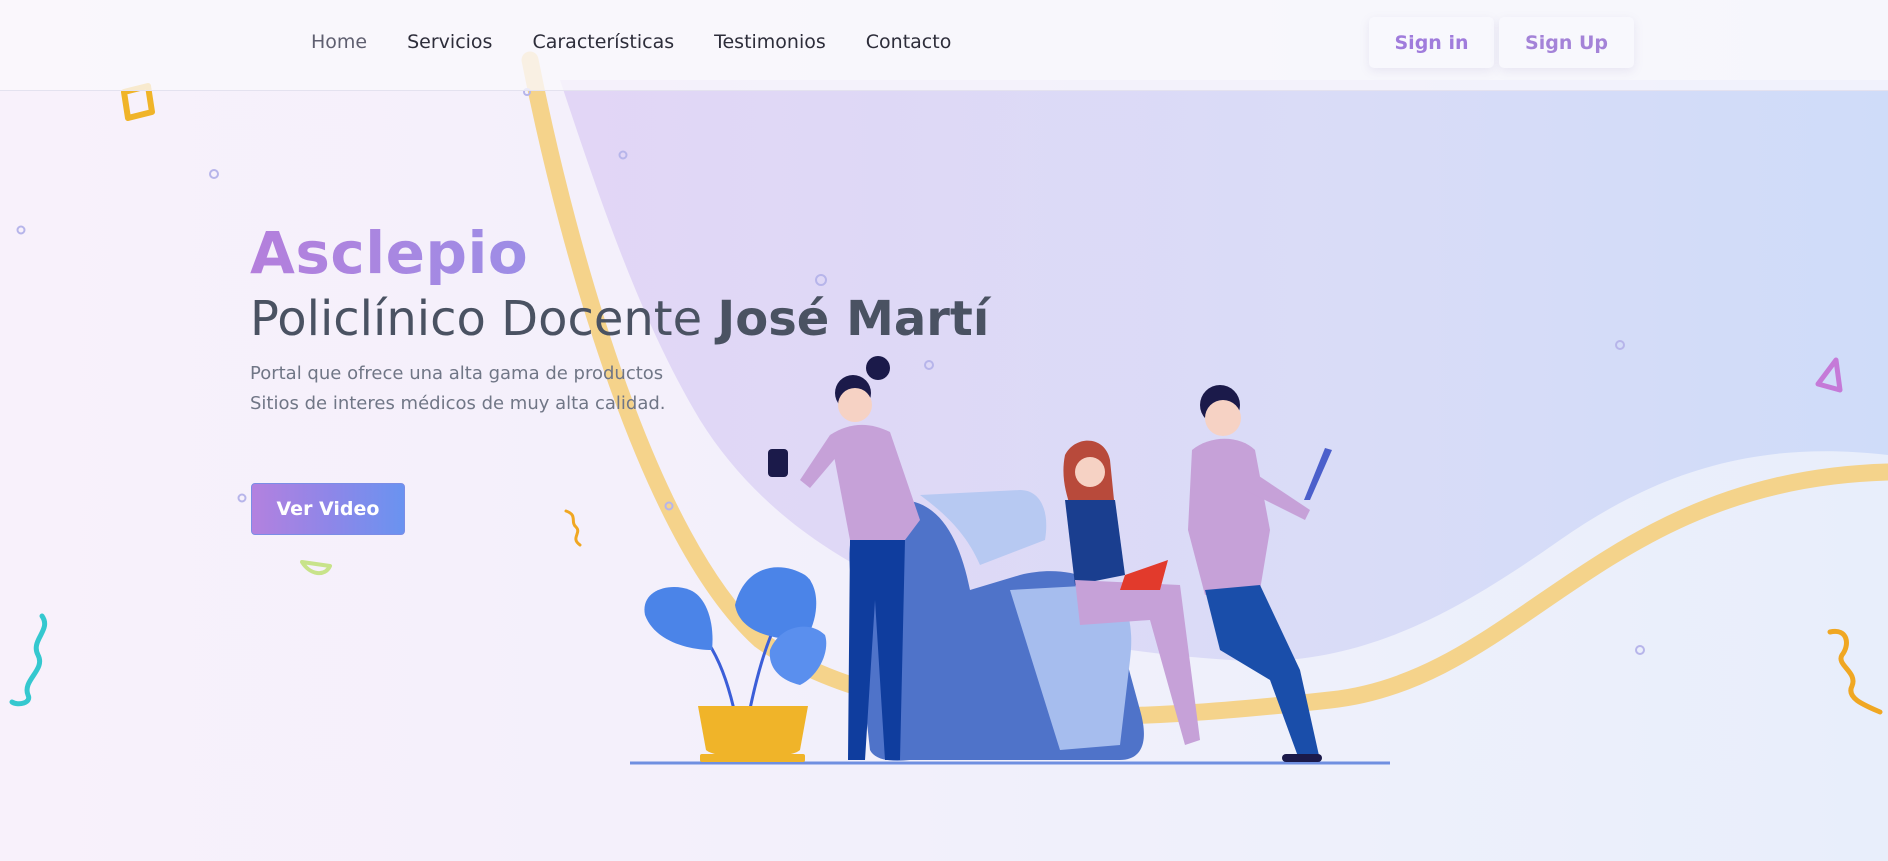 This screenshot has width=1888, height=861. What do you see at coordinates (1855, 671) in the screenshot?
I see `orange-squiggle-confetti` at bounding box center [1855, 671].